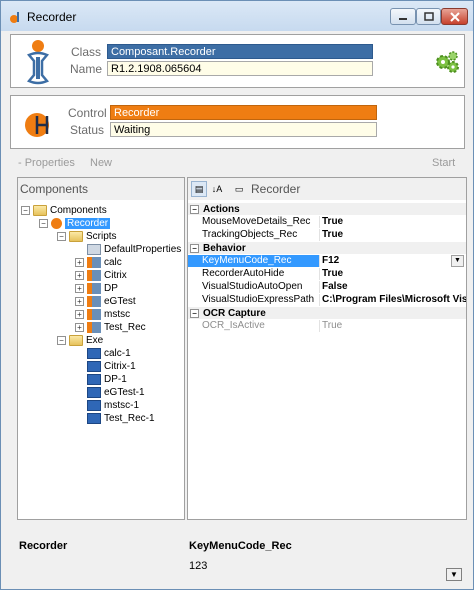 This screenshot has width=474, height=590. What do you see at coordinates (46, 163) in the screenshot?
I see `properties-toggle: - Properties` at bounding box center [46, 163].